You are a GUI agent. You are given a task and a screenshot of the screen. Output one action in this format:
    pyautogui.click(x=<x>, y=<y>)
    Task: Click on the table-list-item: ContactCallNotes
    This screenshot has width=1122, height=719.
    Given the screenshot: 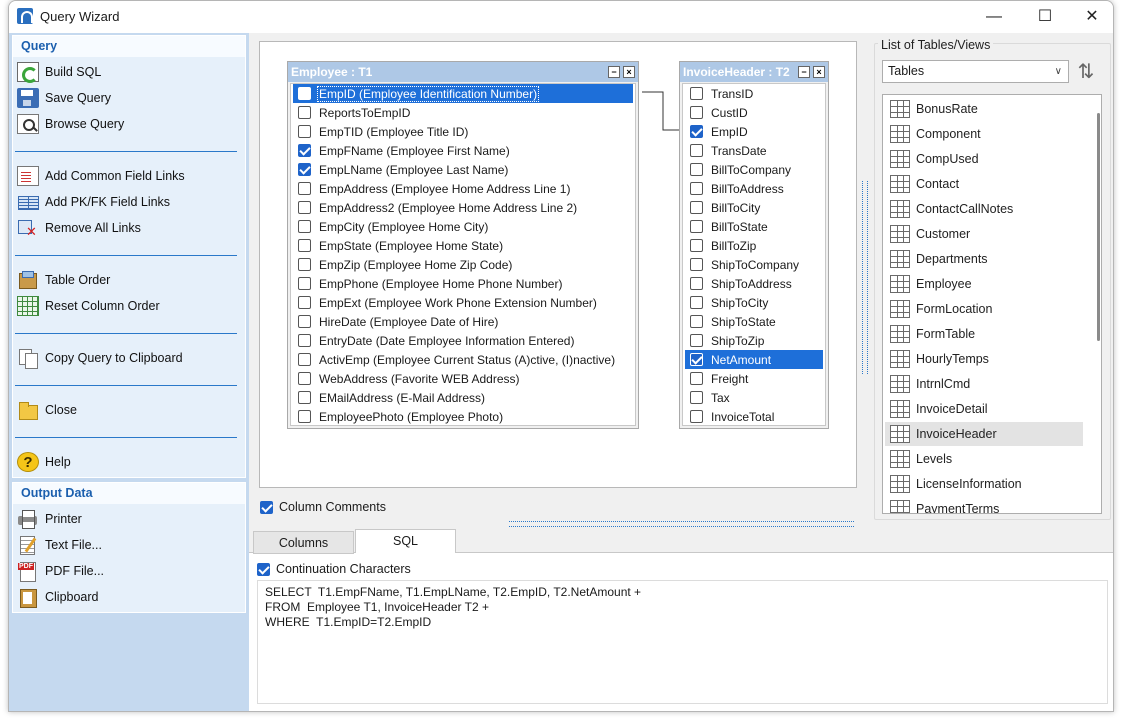 What is the action you would take?
    pyautogui.click(x=984, y=209)
    